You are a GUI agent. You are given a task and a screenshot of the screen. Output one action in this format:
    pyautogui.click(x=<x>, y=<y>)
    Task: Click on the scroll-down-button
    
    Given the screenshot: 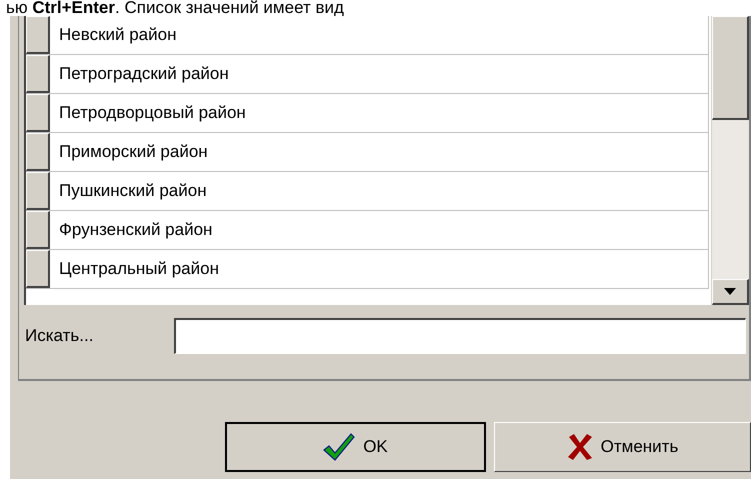 What is the action you would take?
    pyautogui.click(x=730, y=292)
    